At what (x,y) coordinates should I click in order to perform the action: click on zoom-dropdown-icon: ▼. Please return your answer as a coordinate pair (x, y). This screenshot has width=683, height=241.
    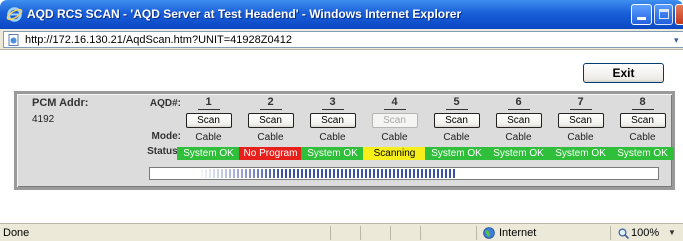
    Looking at the image, I should click on (672, 232).